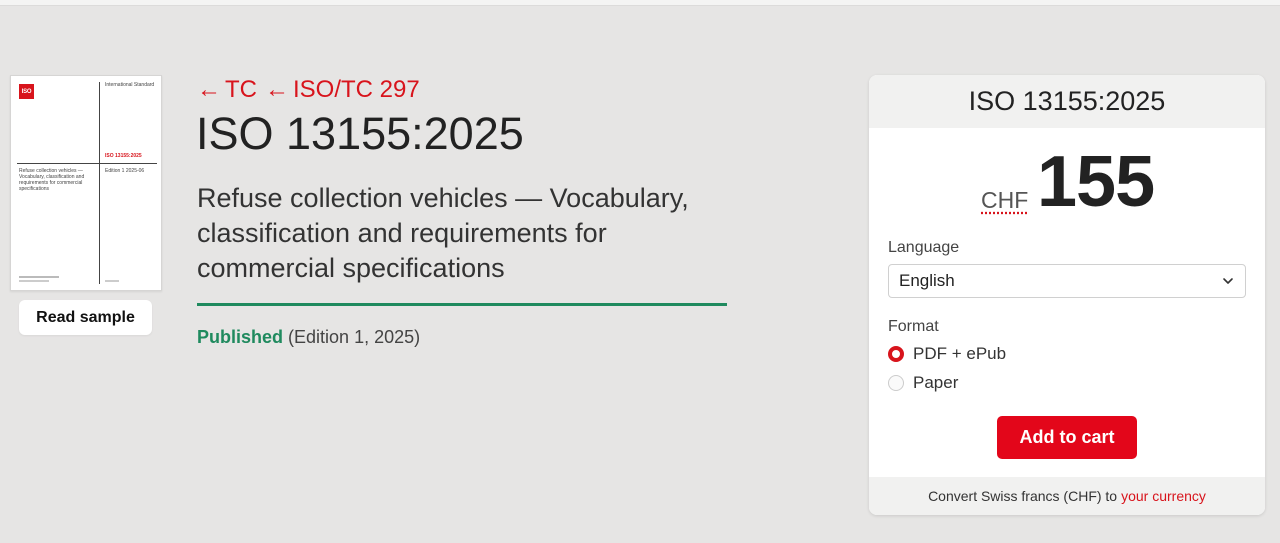 The height and width of the screenshot is (543, 1280). I want to click on card-header-title: ISO 13155:2025, so click(1067, 101).